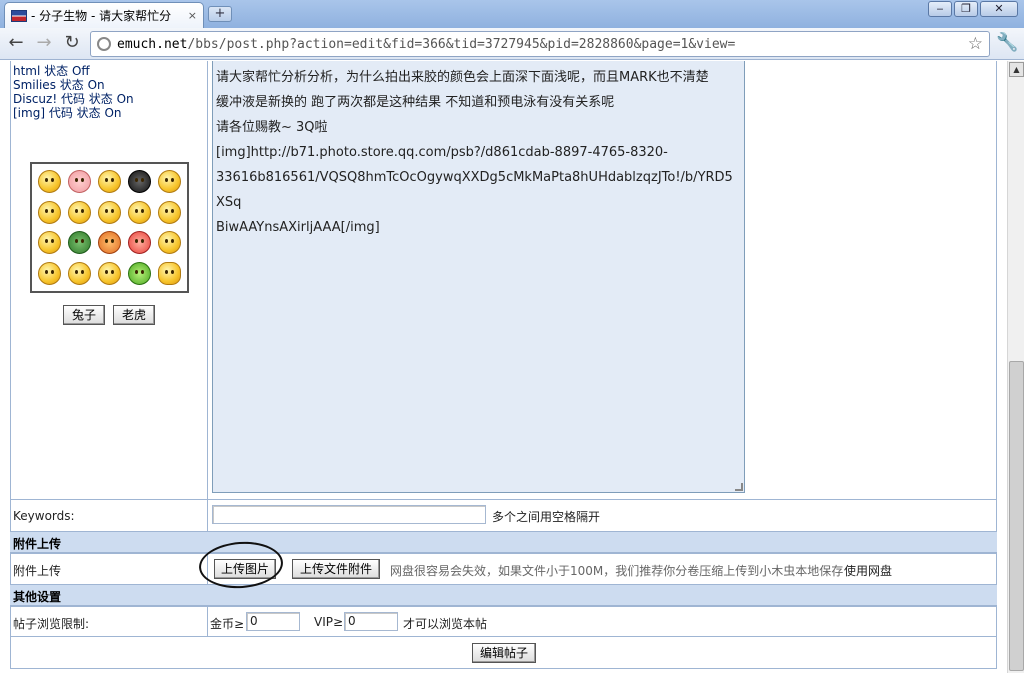 This screenshot has height=673, width=1024. Describe the element at coordinates (445, 624) in the screenshot. I see `view-limit-suffix: 才可以浏览本帖` at that location.